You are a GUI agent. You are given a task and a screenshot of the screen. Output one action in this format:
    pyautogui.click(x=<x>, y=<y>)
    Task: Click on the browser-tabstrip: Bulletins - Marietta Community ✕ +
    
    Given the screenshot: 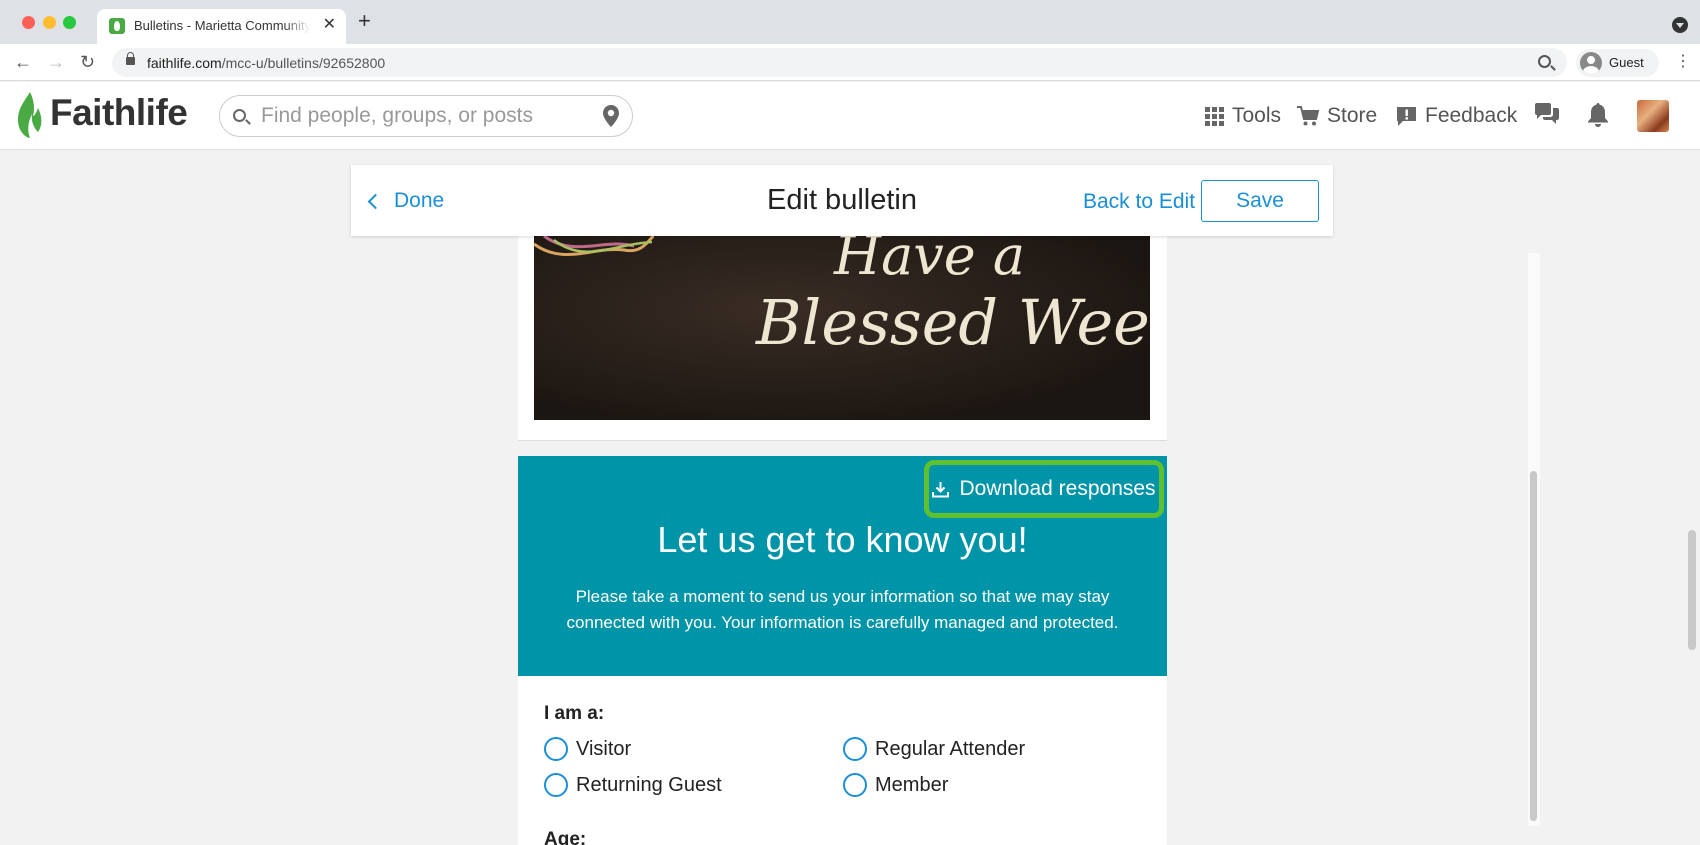 What is the action you would take?
    pyautogui.click(x=850, y=22)
    